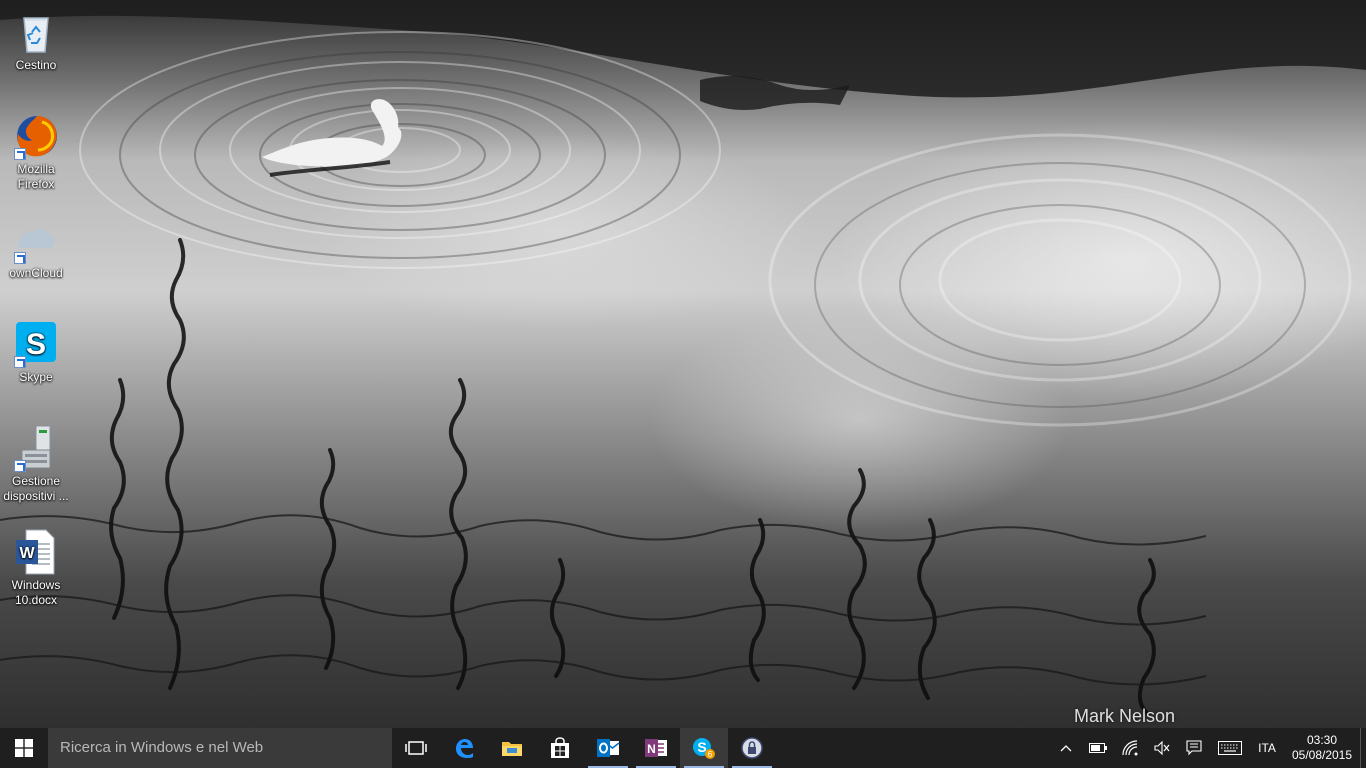  What do you see at coordinates (1267, 748) in the screenshot?
I see `input-language-indicator: ITA` at bounding box center [1267, 748].